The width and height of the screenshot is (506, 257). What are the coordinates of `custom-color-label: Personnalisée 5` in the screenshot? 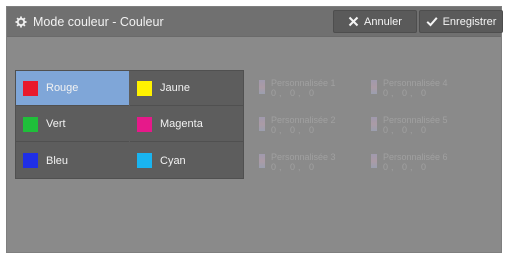 It's located at (415, 120).